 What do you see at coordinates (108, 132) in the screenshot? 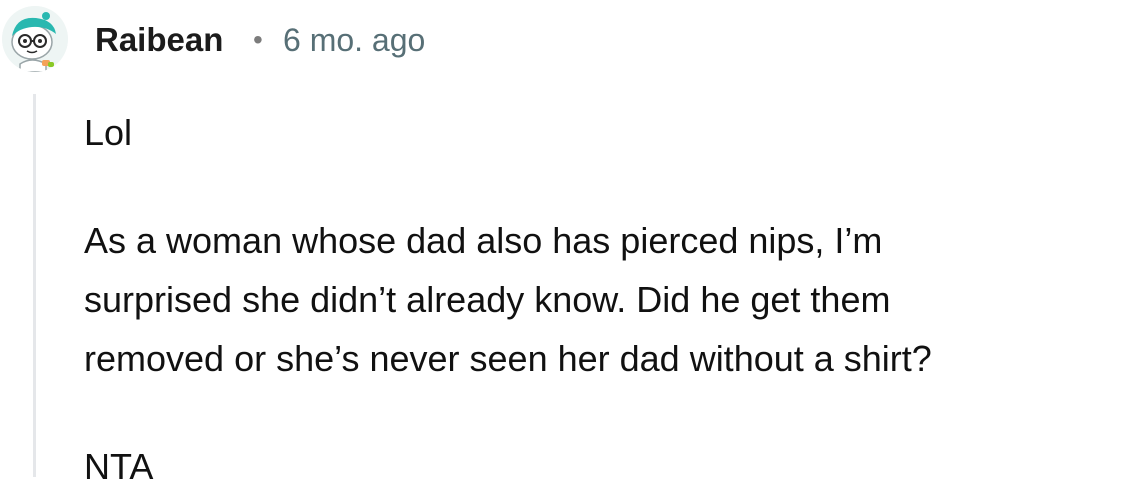
I see `comment-paragraph: Lol` at bounding box center [108, 132].